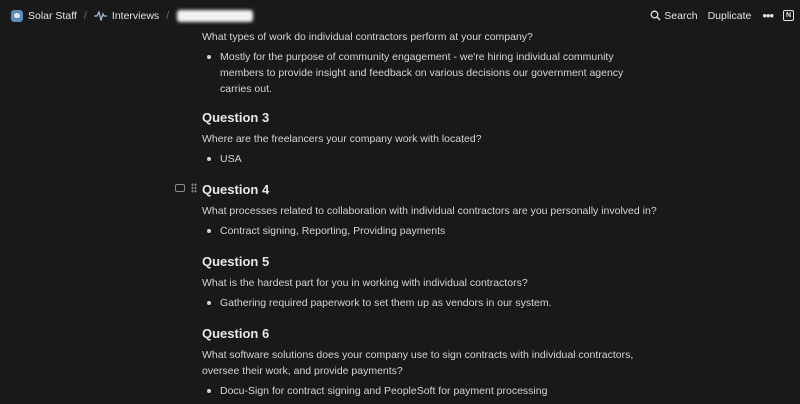 This screenshot has width=800, height=404. I want to click on question-3-answer: USA, so click(427, 159).